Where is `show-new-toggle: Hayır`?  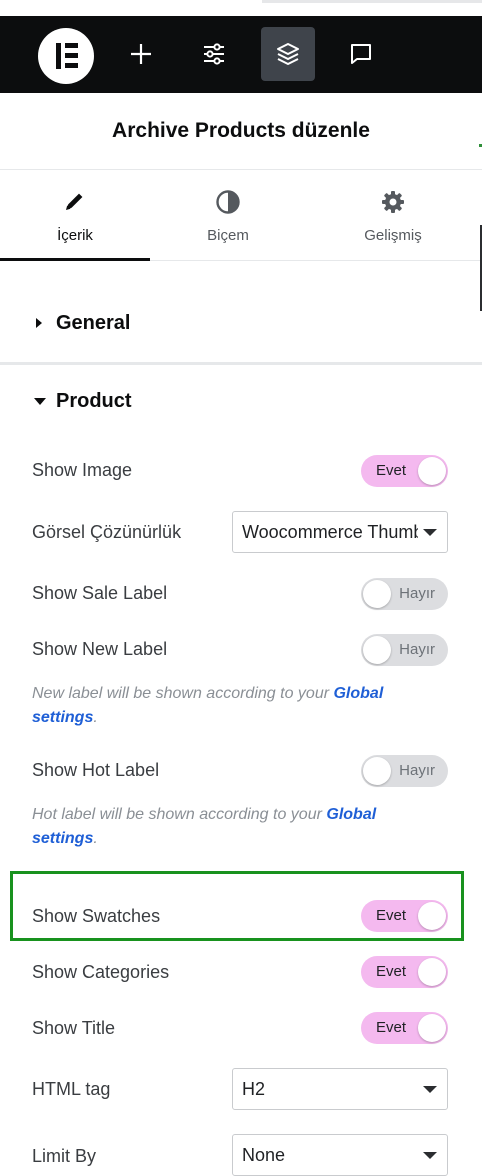 show-new-toggle: Hayır is located at coordinates (404, 650).